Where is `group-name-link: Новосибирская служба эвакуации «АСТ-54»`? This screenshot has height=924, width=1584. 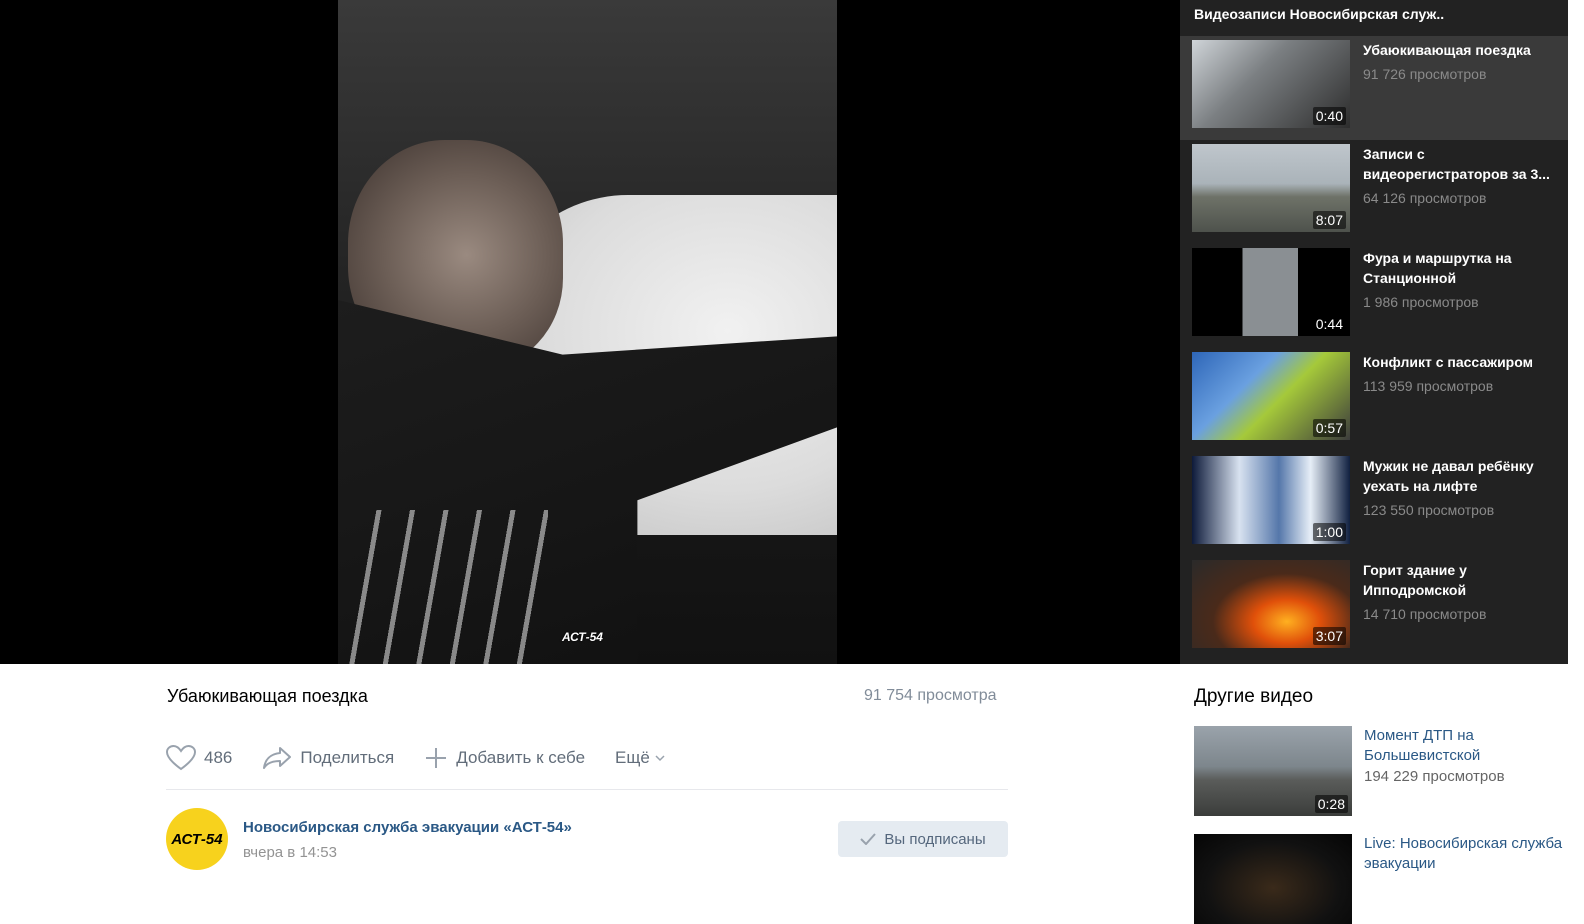
group-name-link: Новосибирская служба эвакуации «АСТ-54» is located at coordinates (407, 827).